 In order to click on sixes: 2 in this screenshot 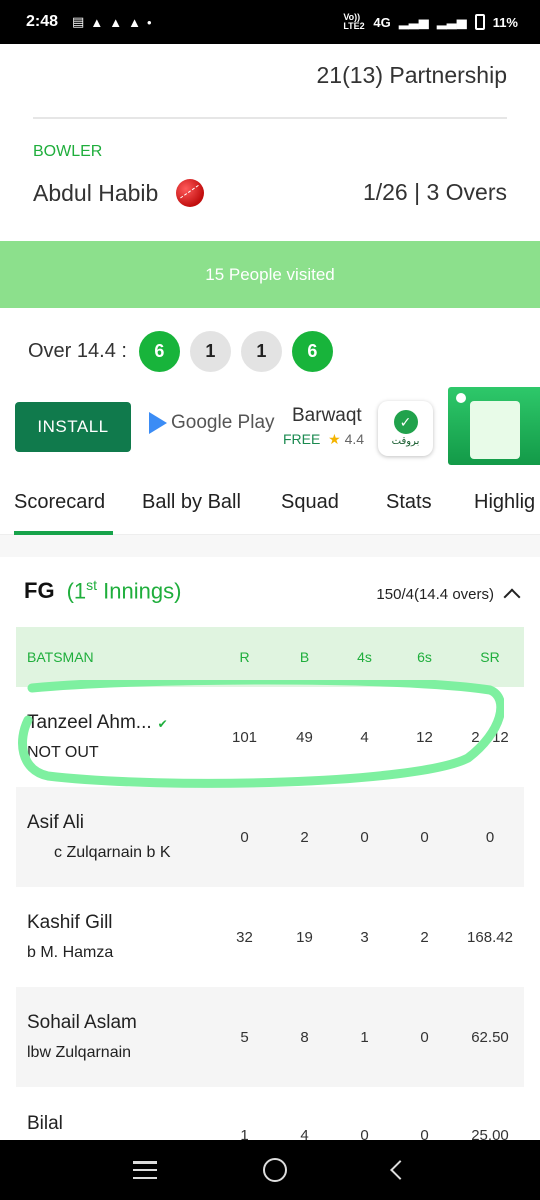, I will do `click(424, 937)`.